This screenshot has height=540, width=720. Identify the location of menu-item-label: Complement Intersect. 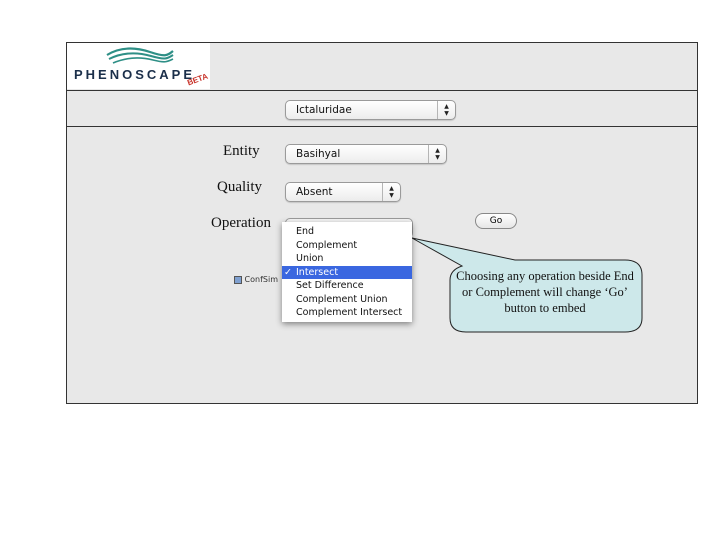
(349, 312).